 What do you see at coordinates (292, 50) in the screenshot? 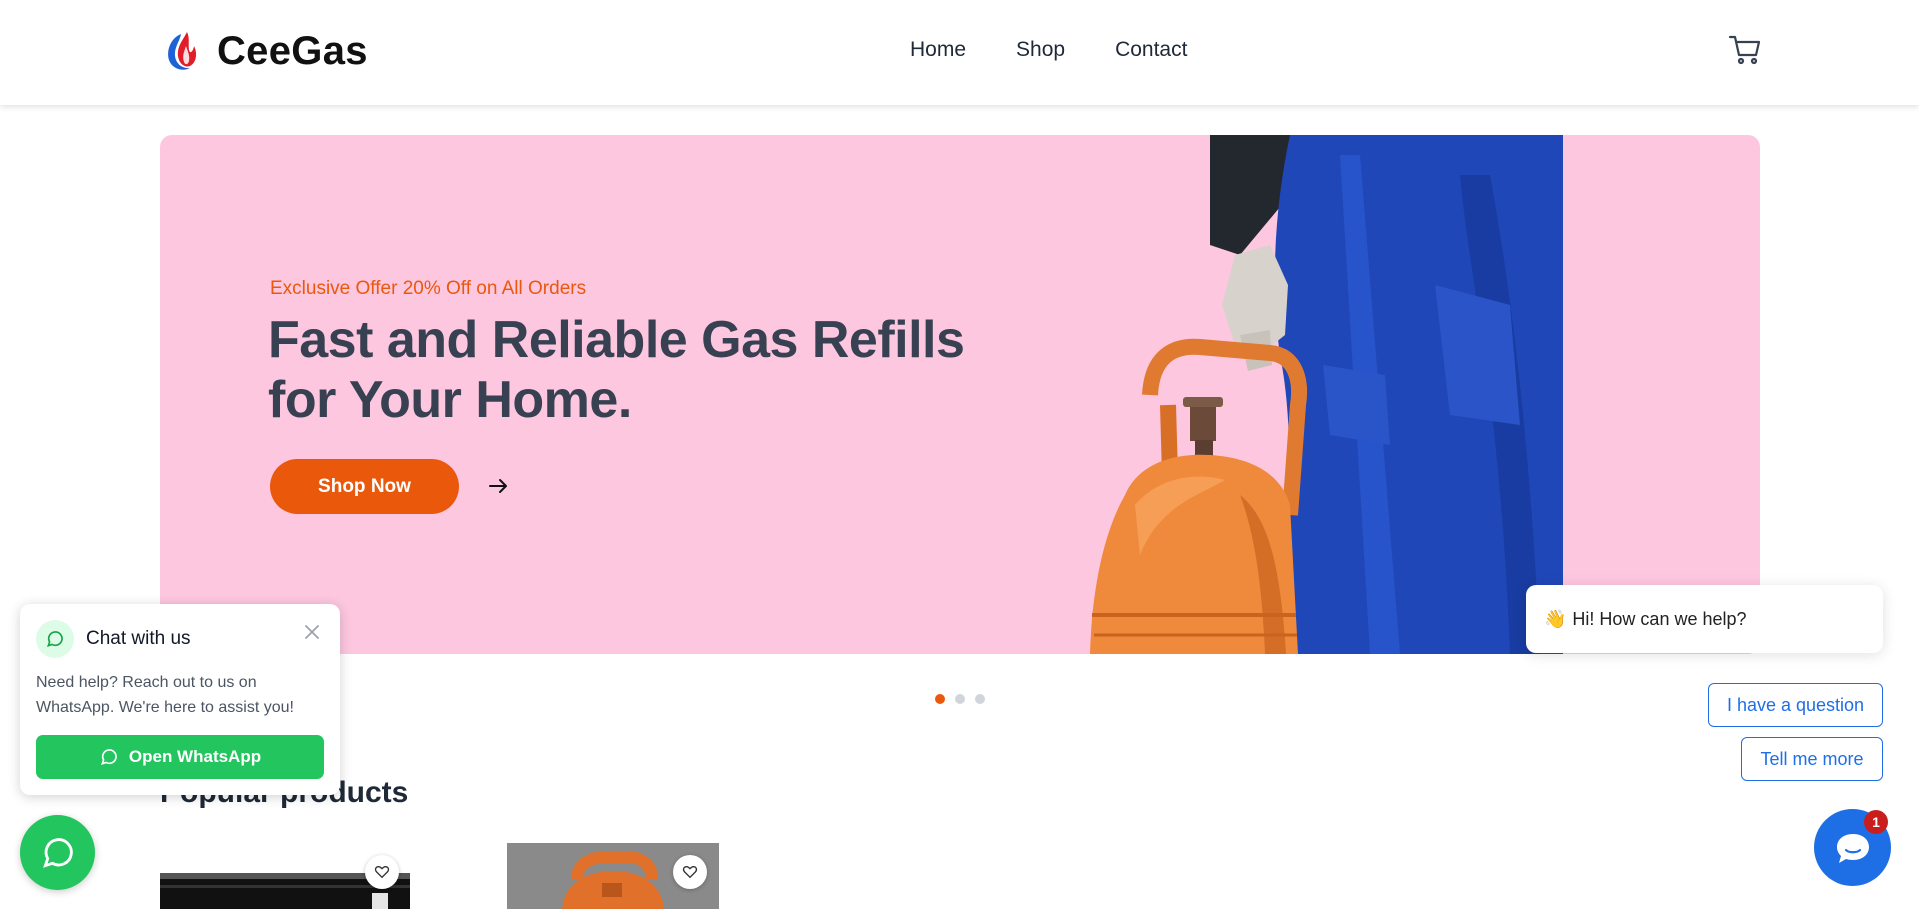
I see `brand-name: CeeGas` at bounding box center [292, 50].